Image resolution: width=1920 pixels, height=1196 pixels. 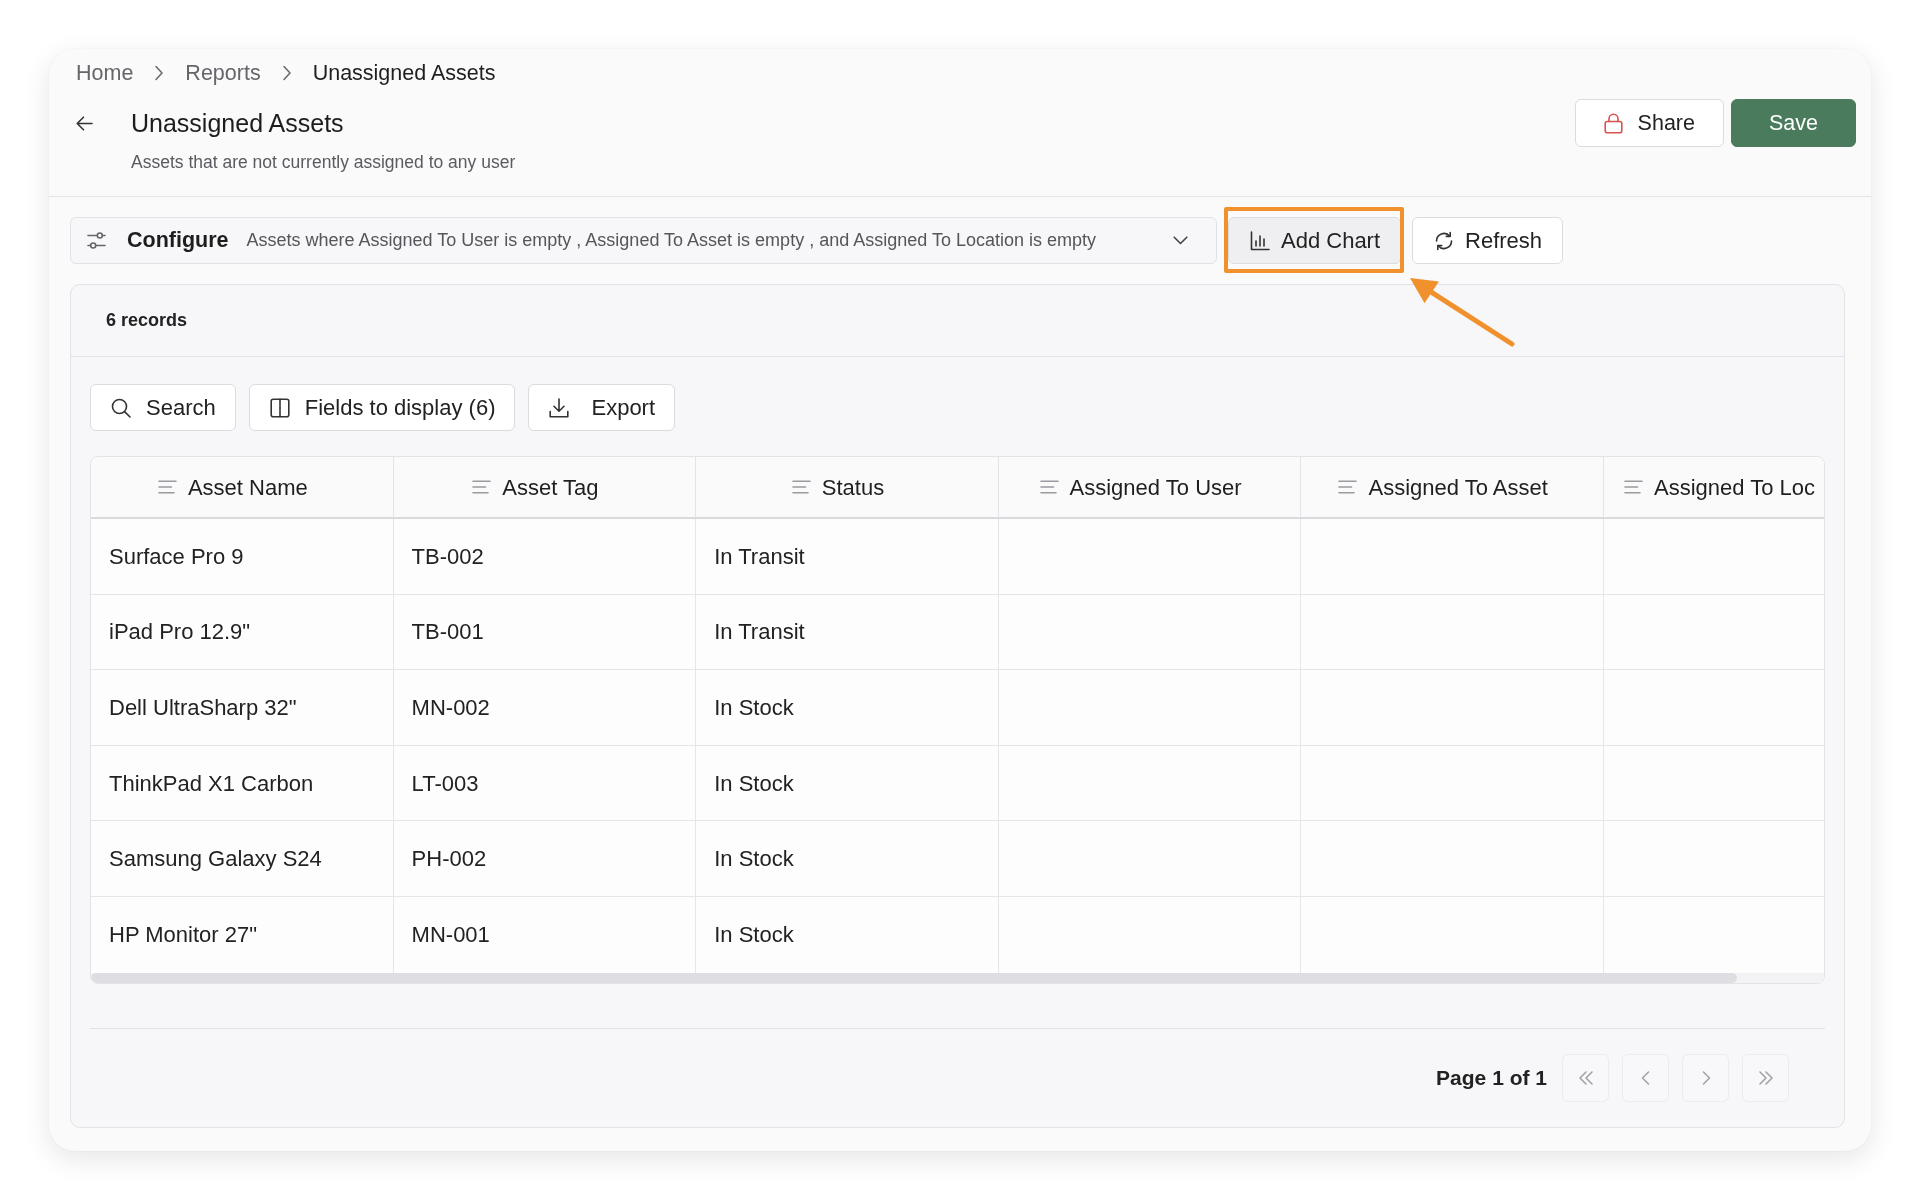 I want to click on column-header: Assigned To Loc, so click(x=1713, y=488).